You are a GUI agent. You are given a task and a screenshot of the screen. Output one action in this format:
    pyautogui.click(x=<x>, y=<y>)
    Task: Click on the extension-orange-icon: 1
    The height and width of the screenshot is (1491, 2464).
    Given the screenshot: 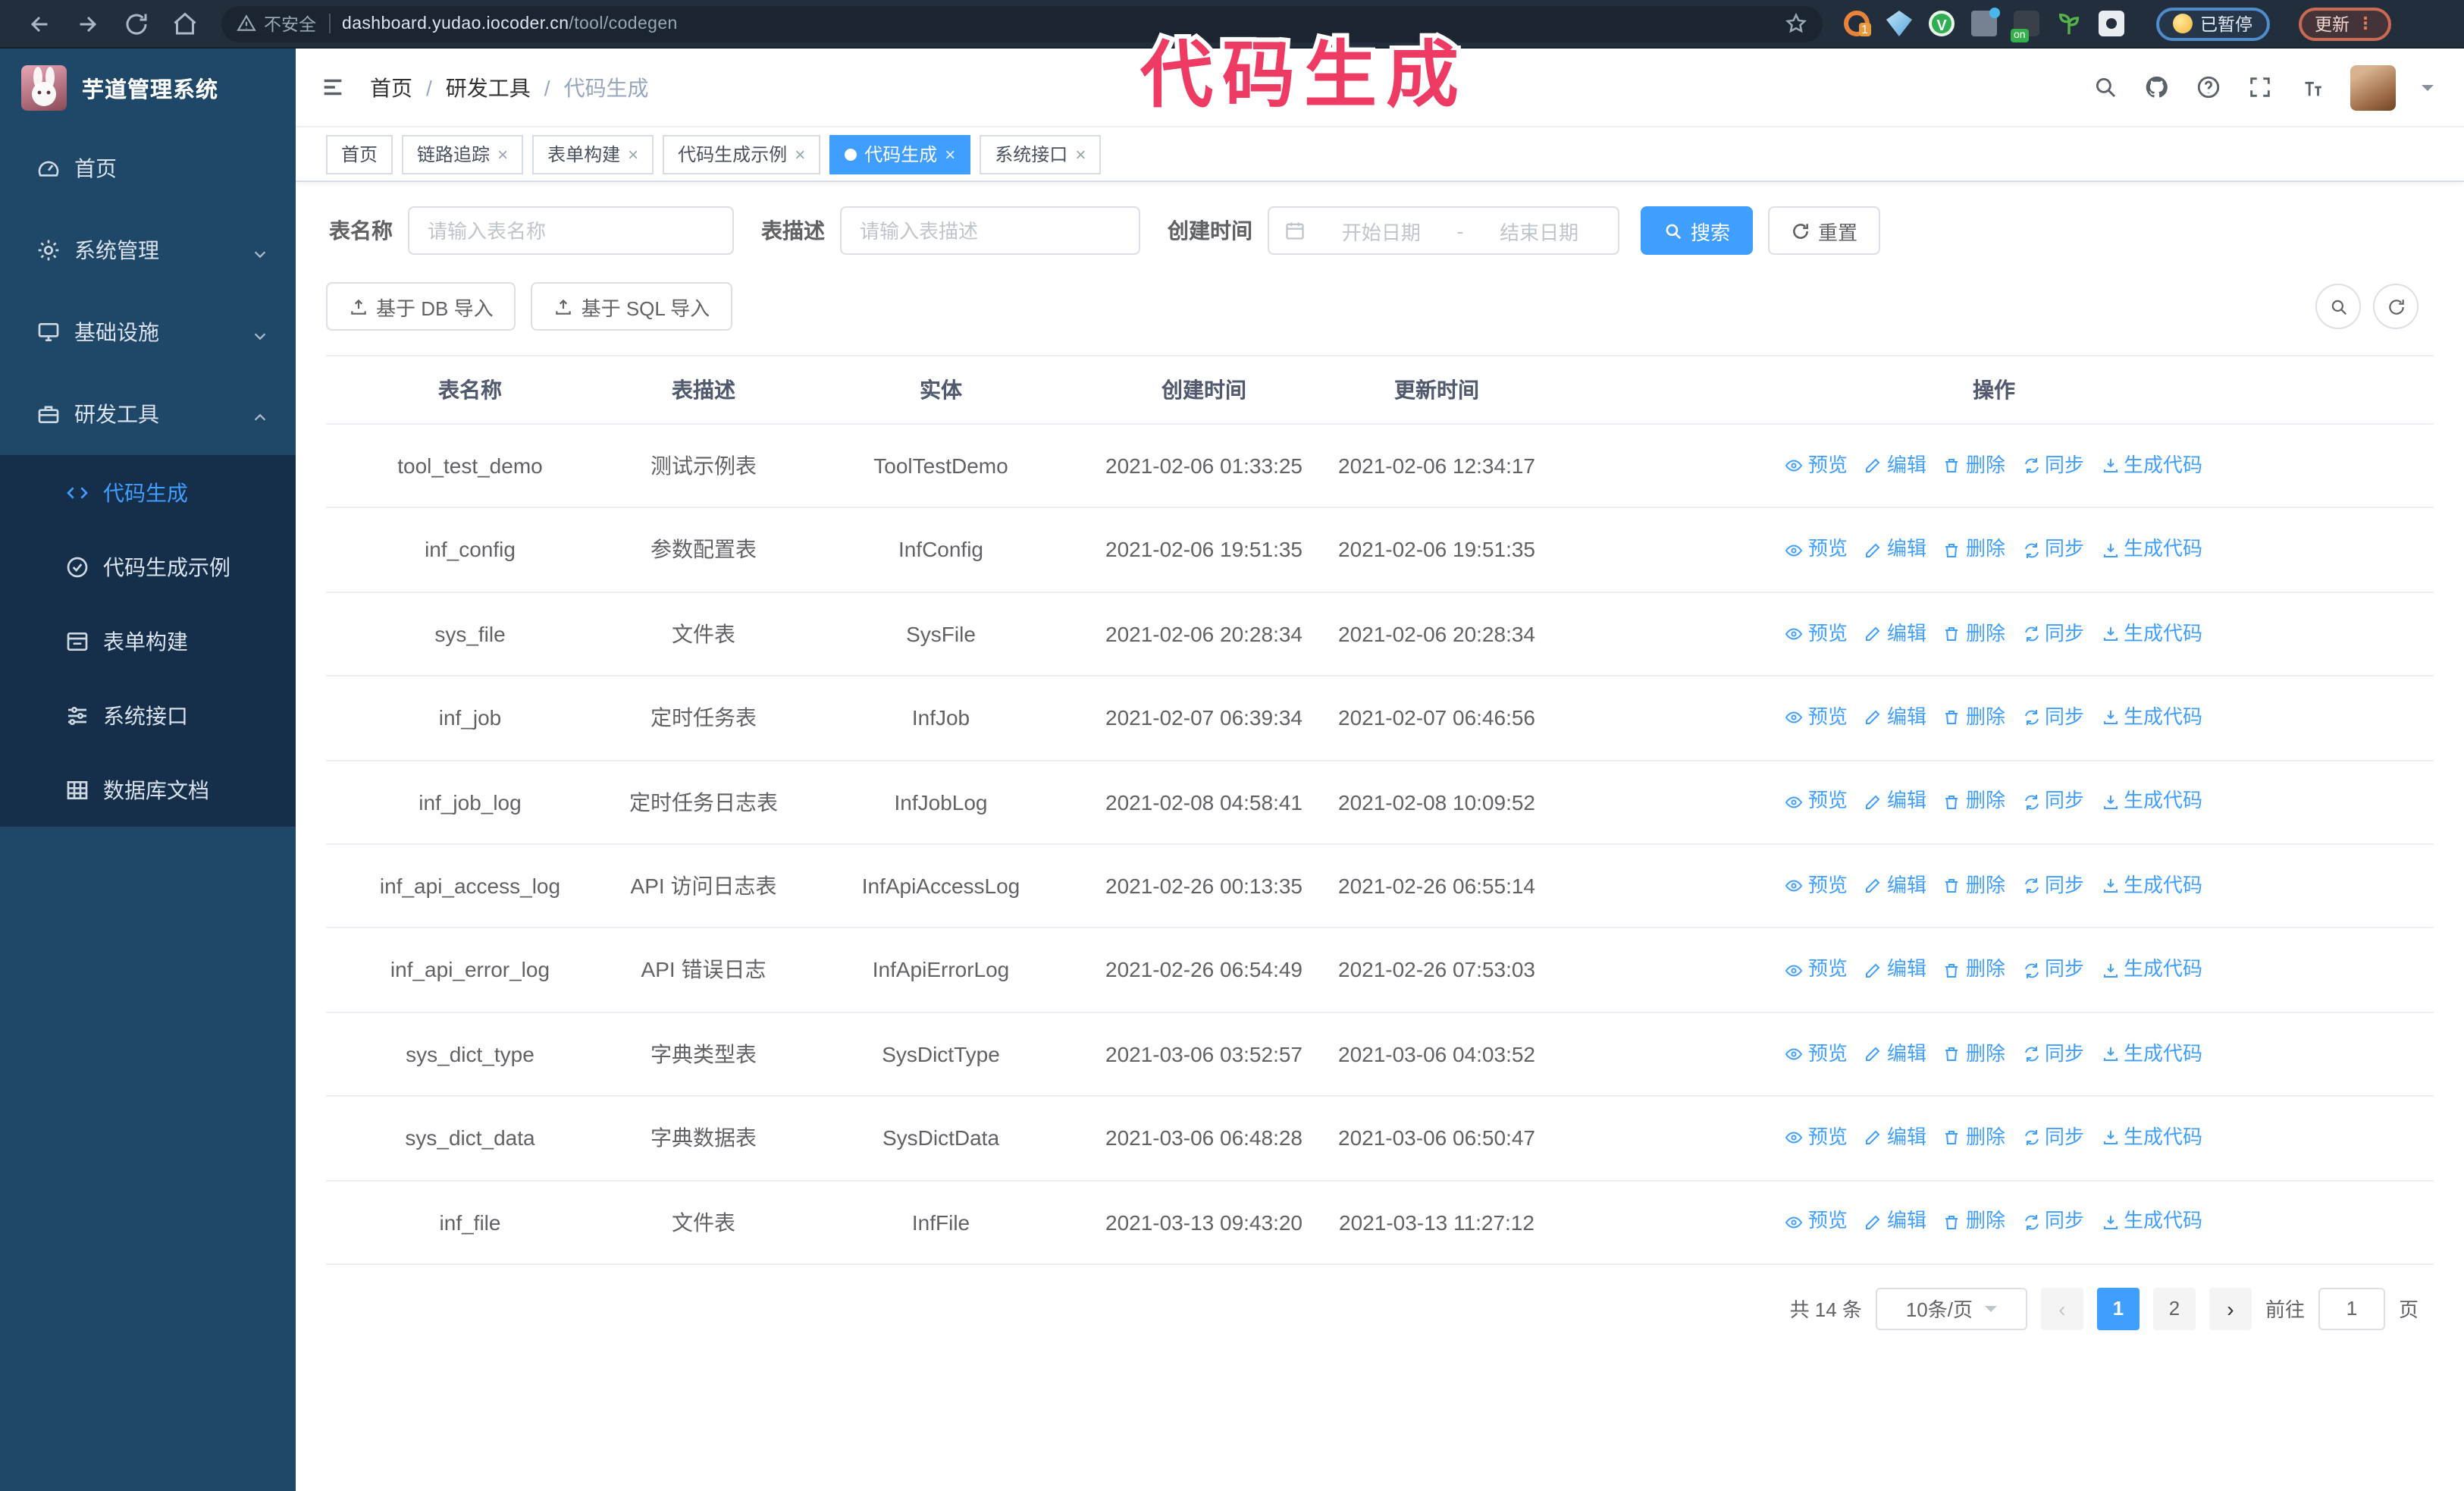 What is the action you would take?
    pyautogui.click(x=1858, y=23)
    